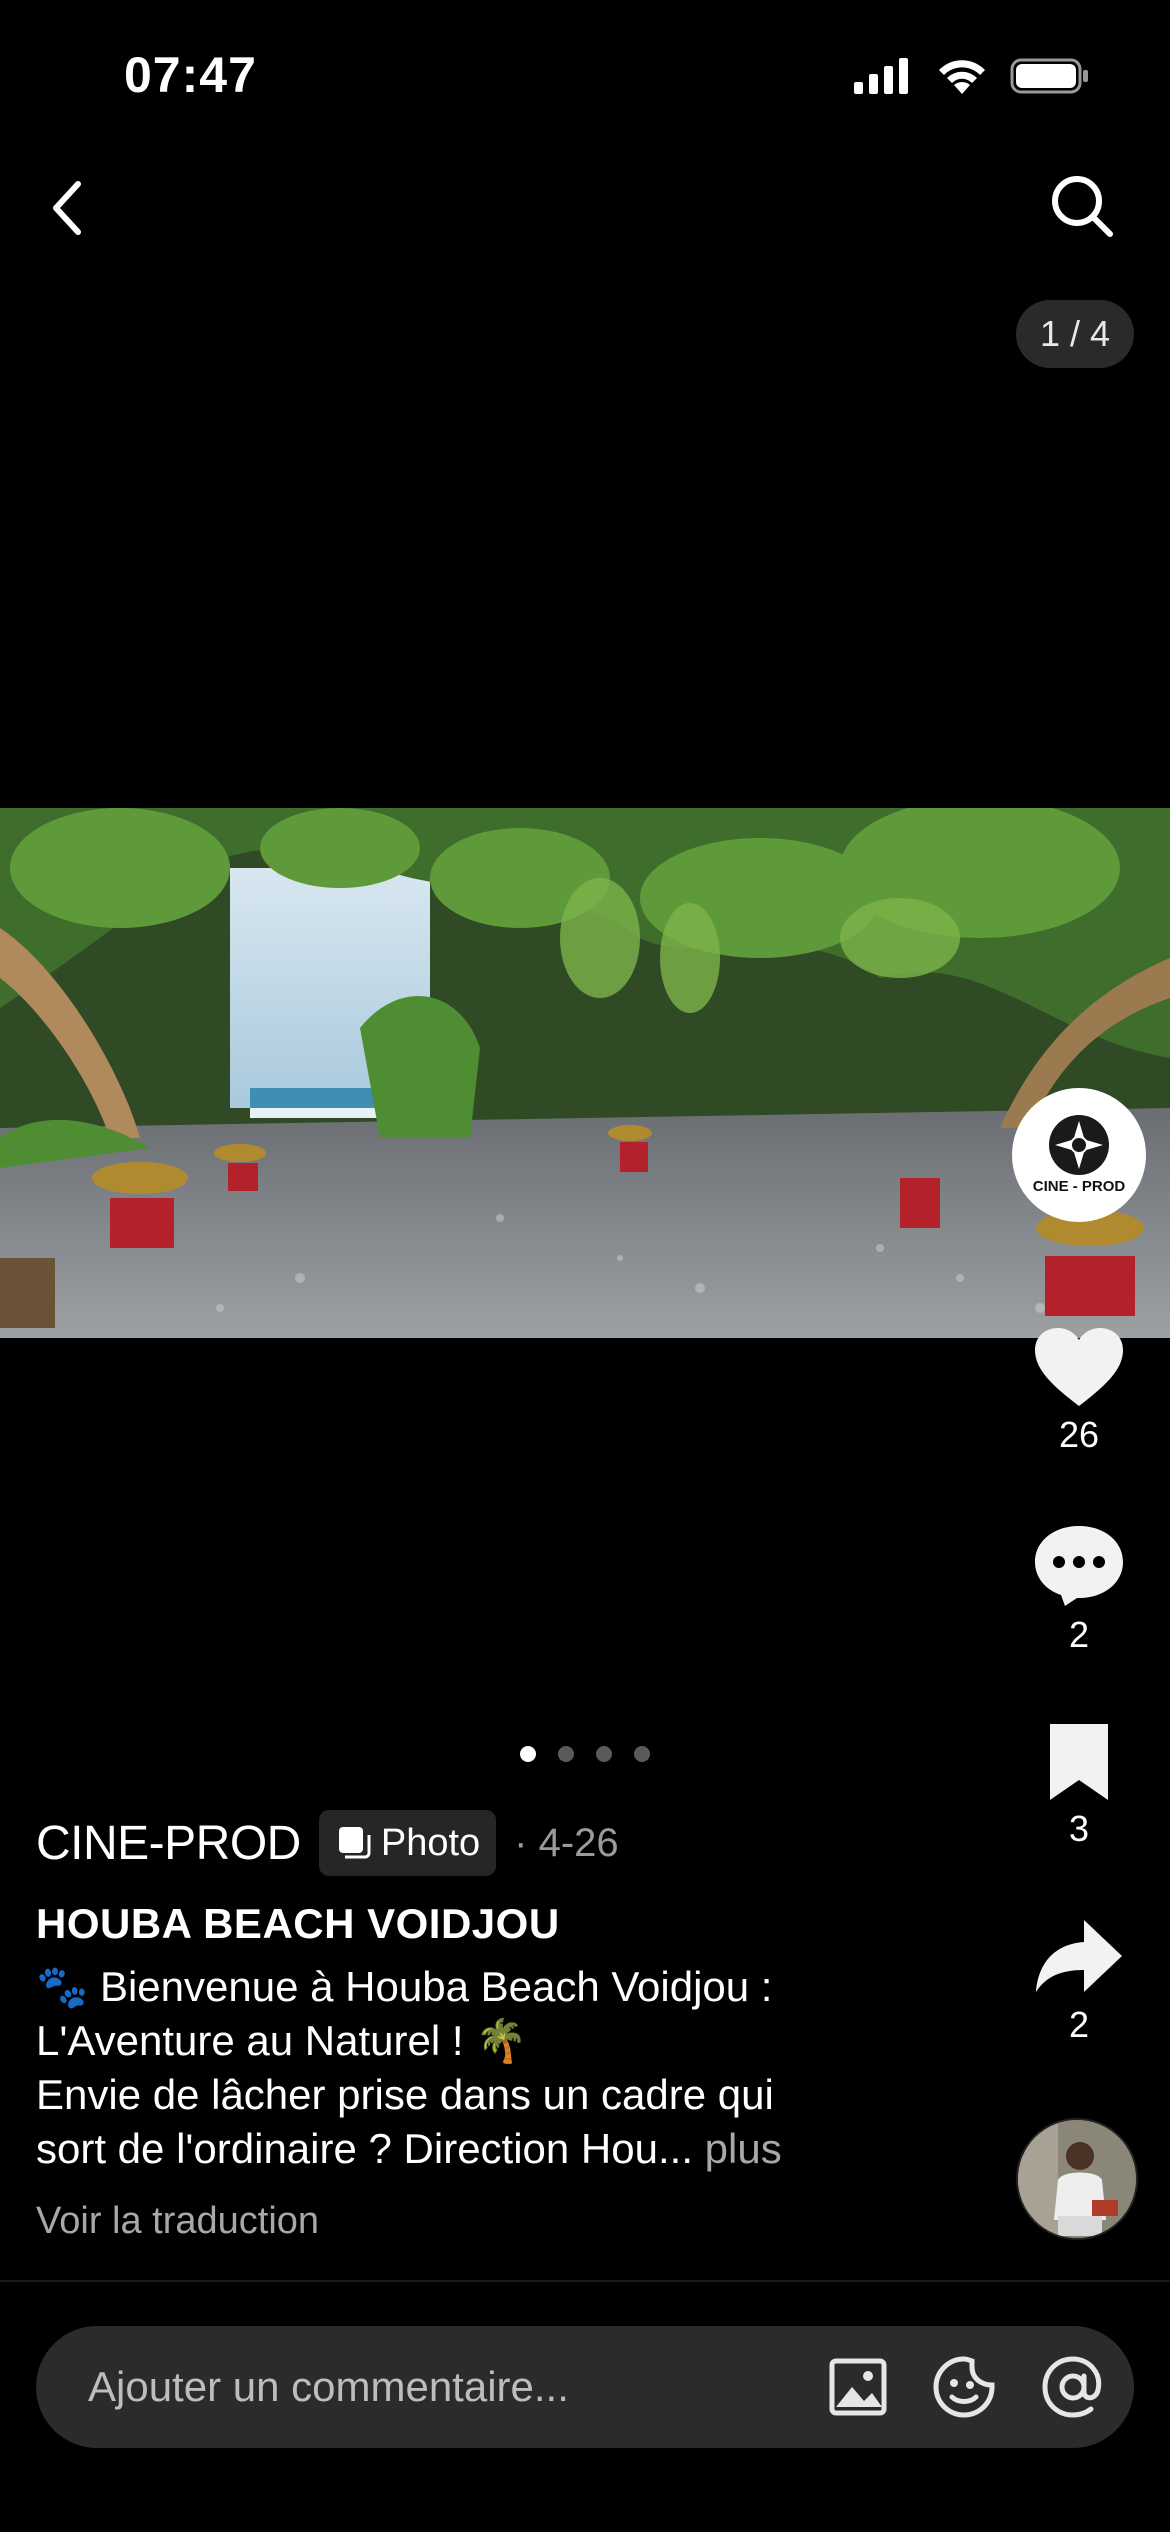 The image size is (1170, 2532). I want to click on comment-icons, so click(967, 2387).